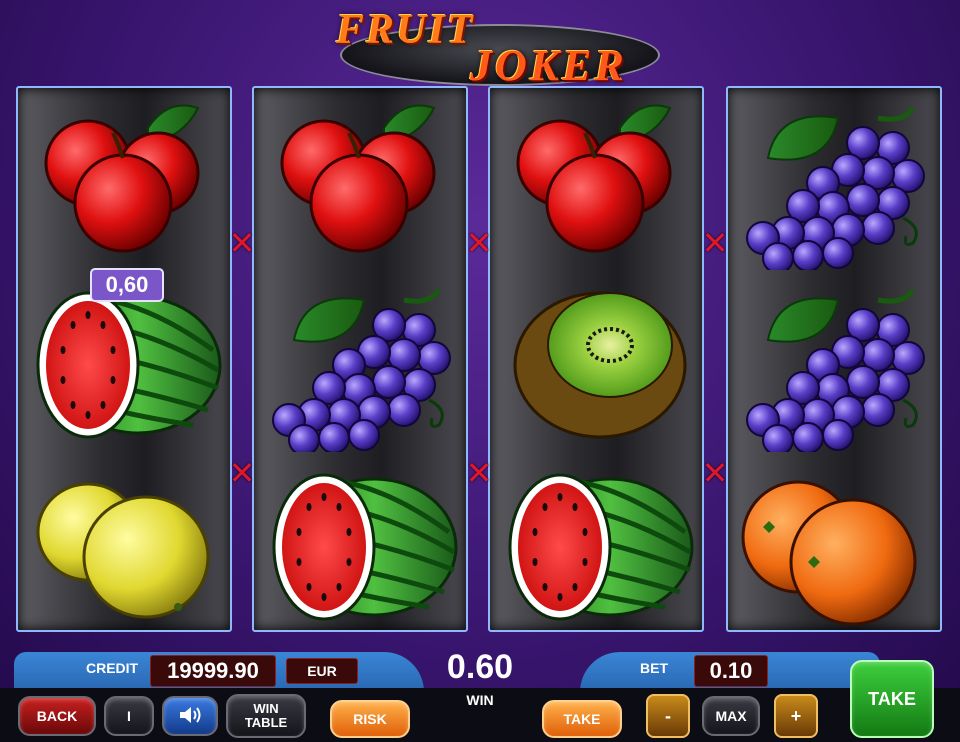  What do you see at coordinates (57, 716) in the screenshot?
I see `back-button: BACK` at bounding box center [57, 716].